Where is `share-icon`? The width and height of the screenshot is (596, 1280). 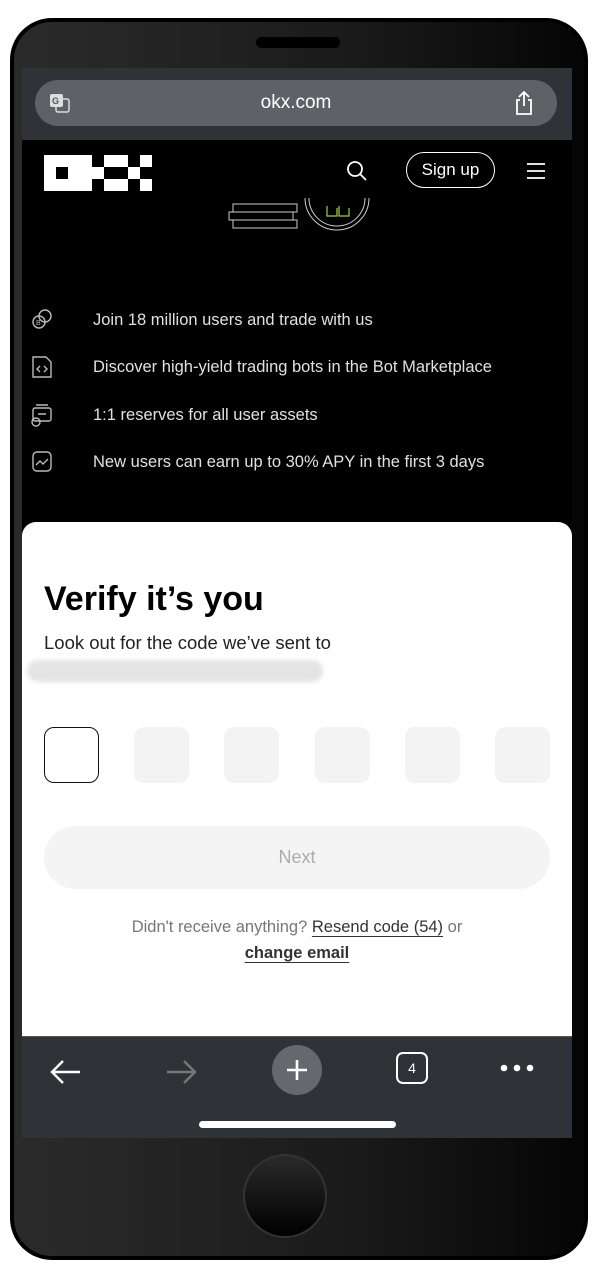
share-icon is located at coordinates (524, 103).